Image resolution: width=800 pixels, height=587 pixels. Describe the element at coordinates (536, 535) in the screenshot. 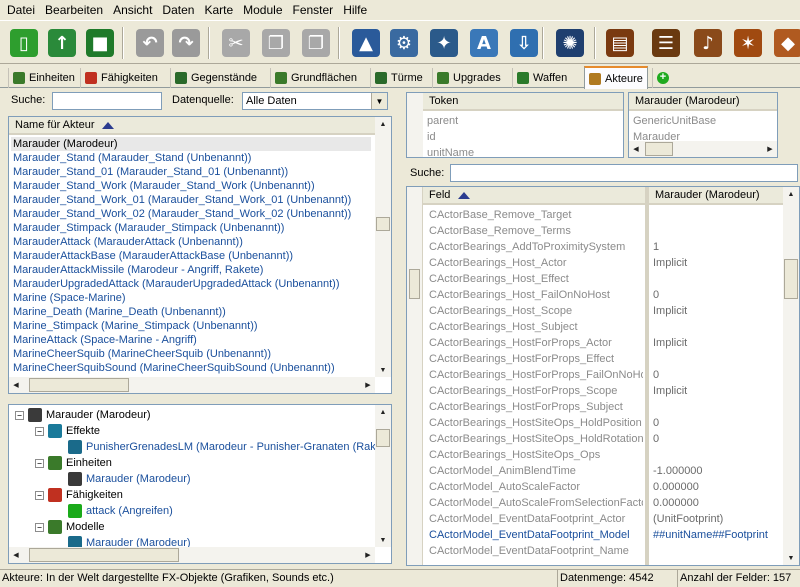

I see `field-name: CActorModel_EventDataFootprint_Model` at that location.